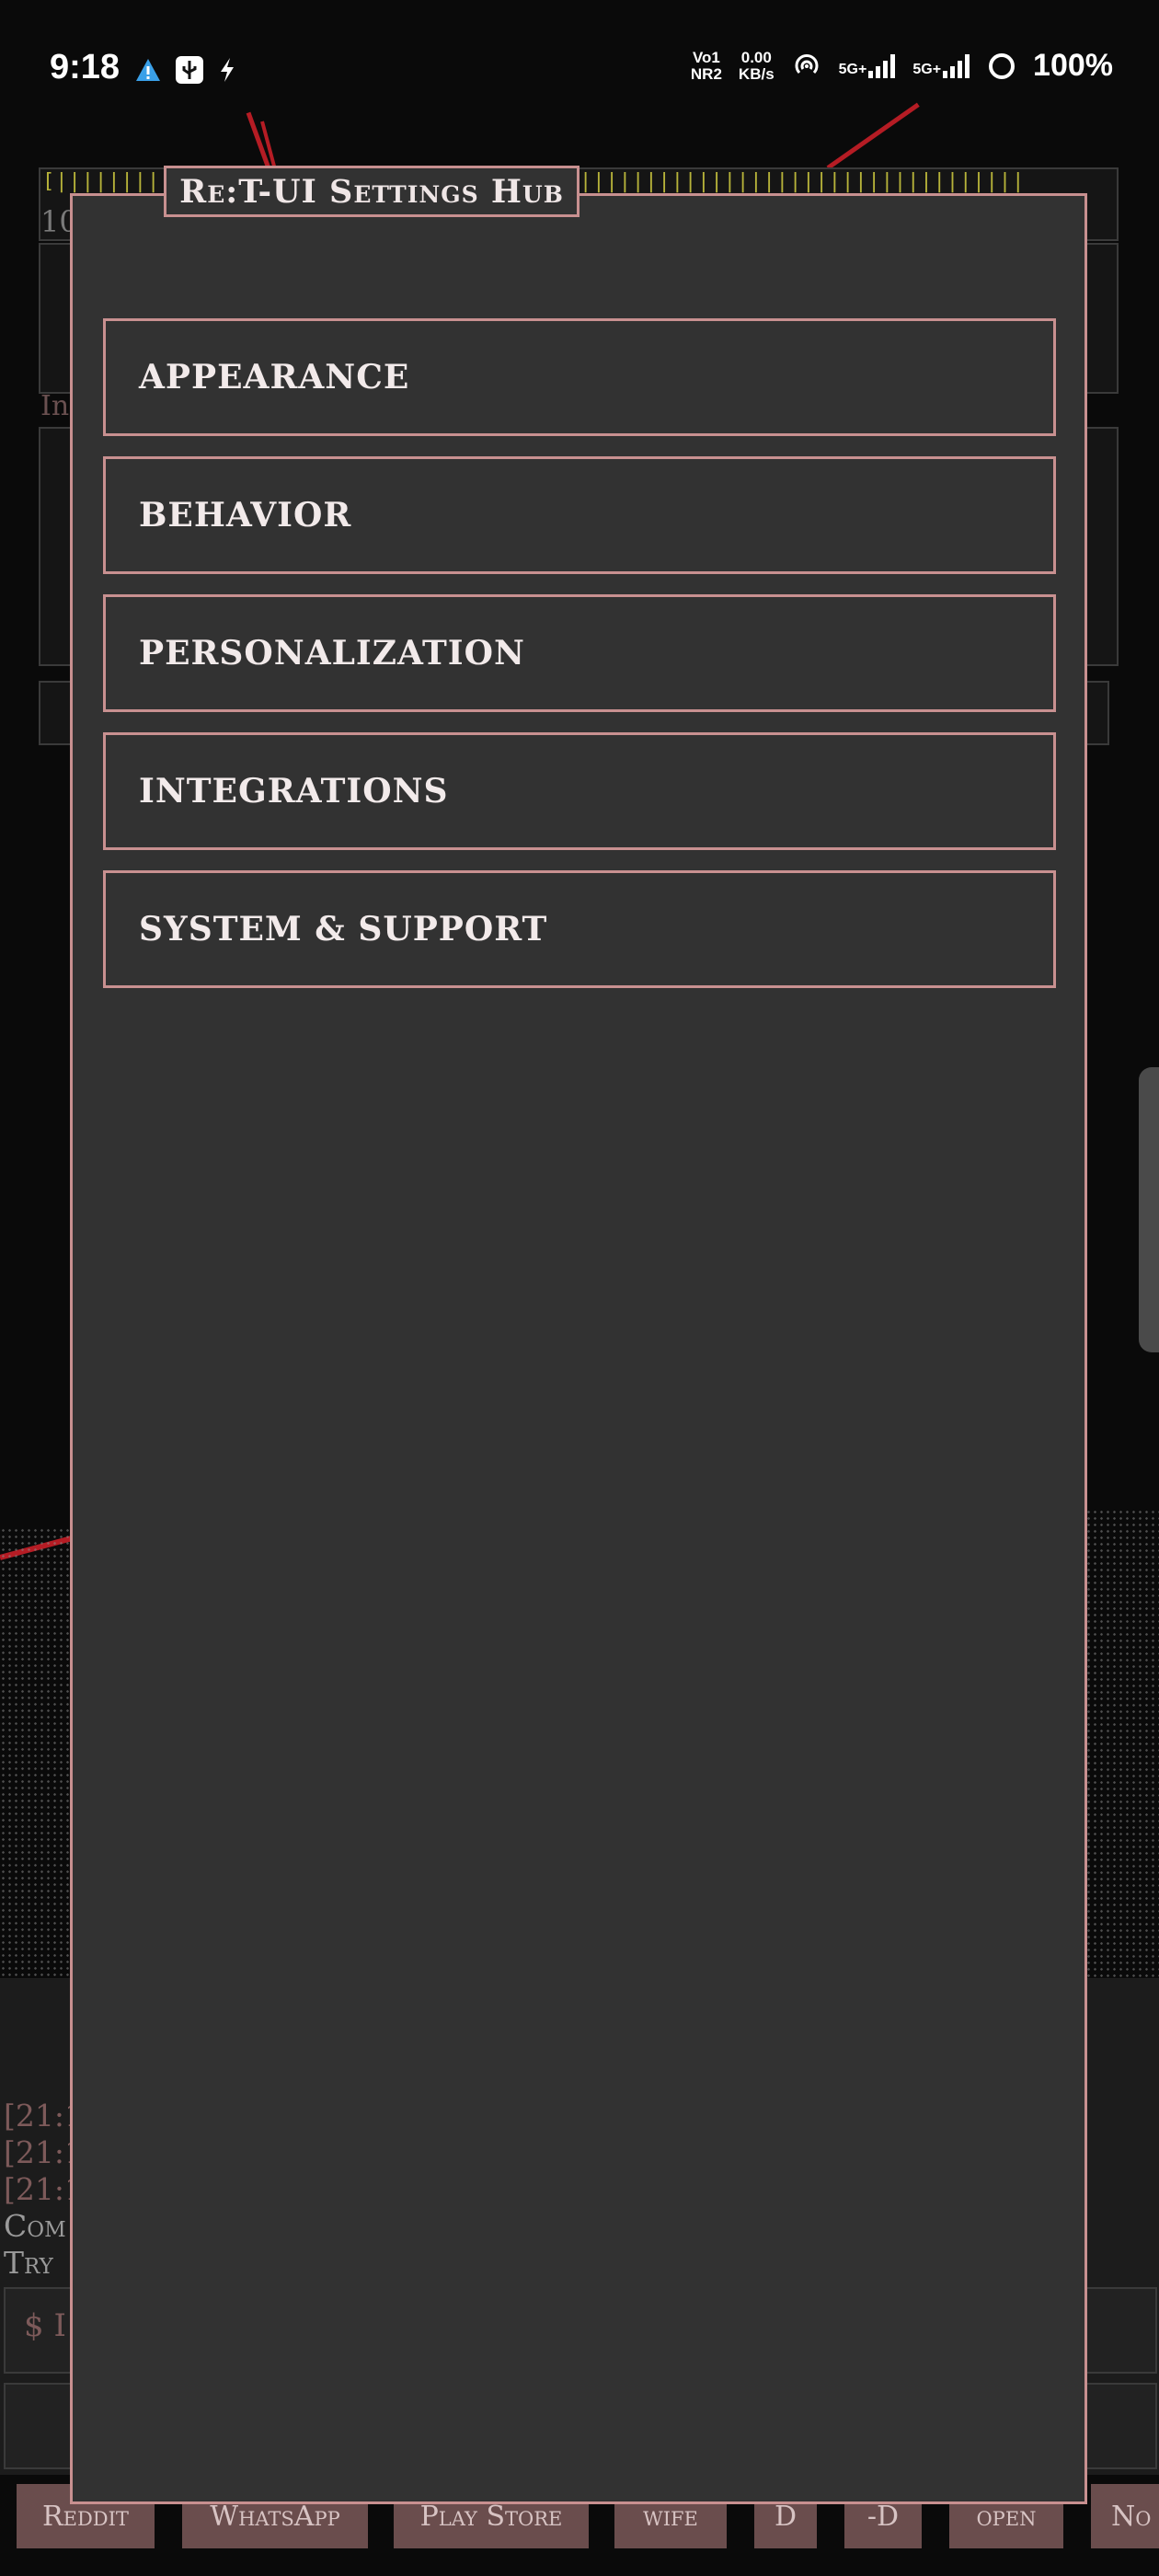  I want to click on dialog-title: Re:T-UI Settings Hub, so click(372, 191).